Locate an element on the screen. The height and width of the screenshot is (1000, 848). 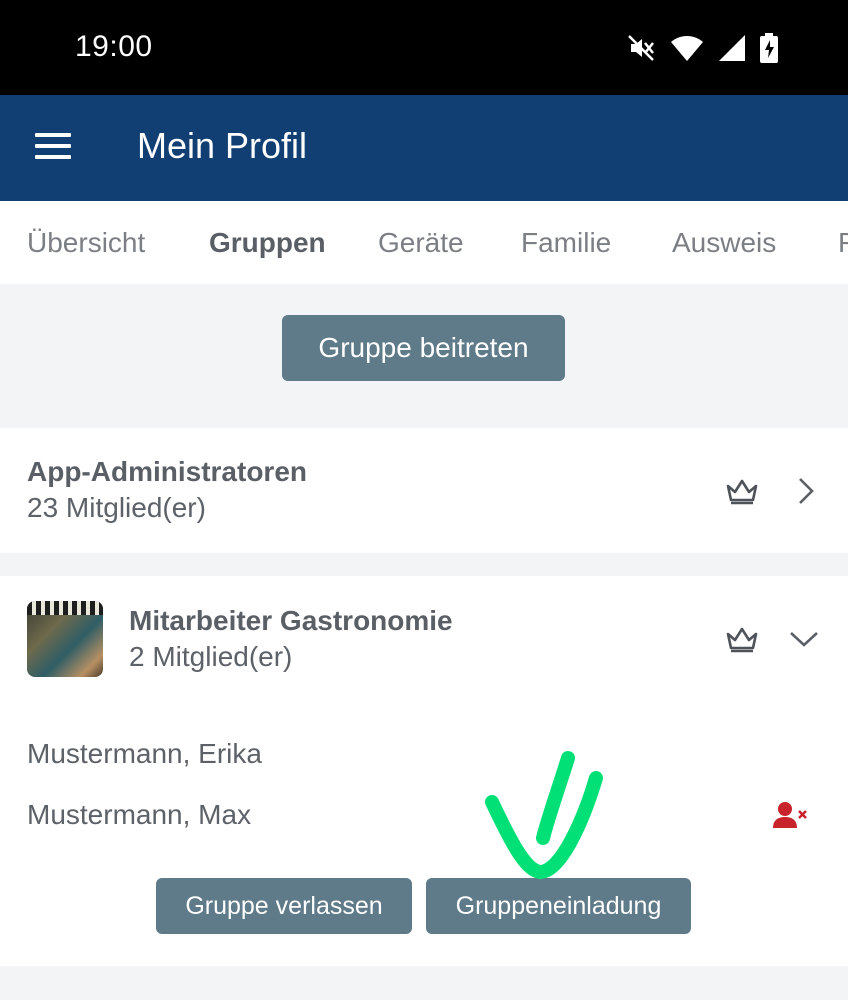
member-item: Mustermann, Erika is located at coordinates (144, 753).